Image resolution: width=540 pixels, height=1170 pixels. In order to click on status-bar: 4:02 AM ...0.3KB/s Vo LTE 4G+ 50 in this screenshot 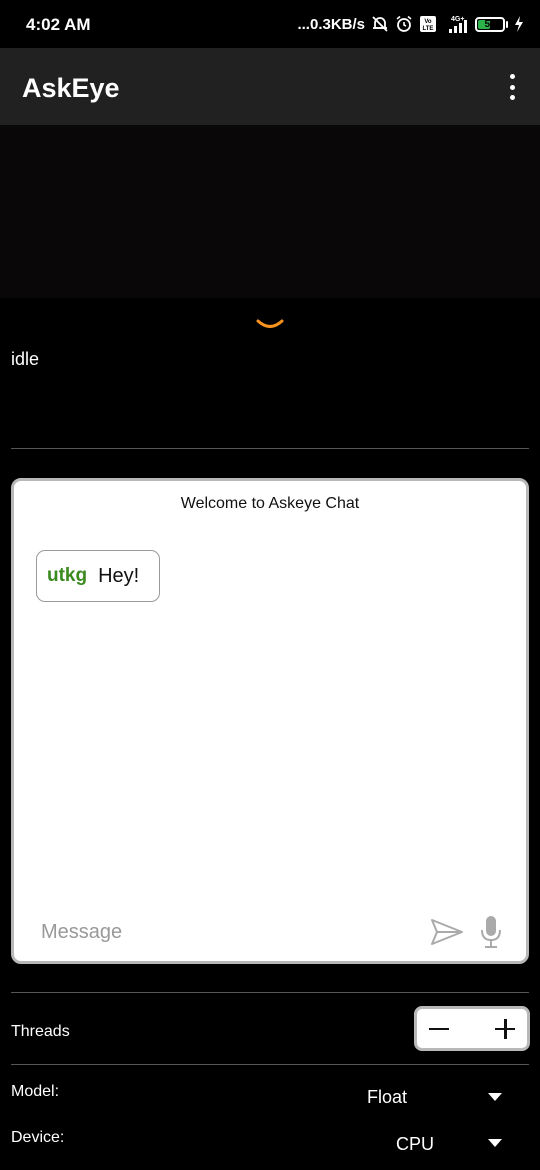, I will do `click(270, 24)`.